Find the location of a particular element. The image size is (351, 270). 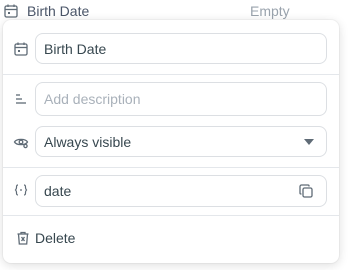

property-key-field is located at coordinates (181, 191).